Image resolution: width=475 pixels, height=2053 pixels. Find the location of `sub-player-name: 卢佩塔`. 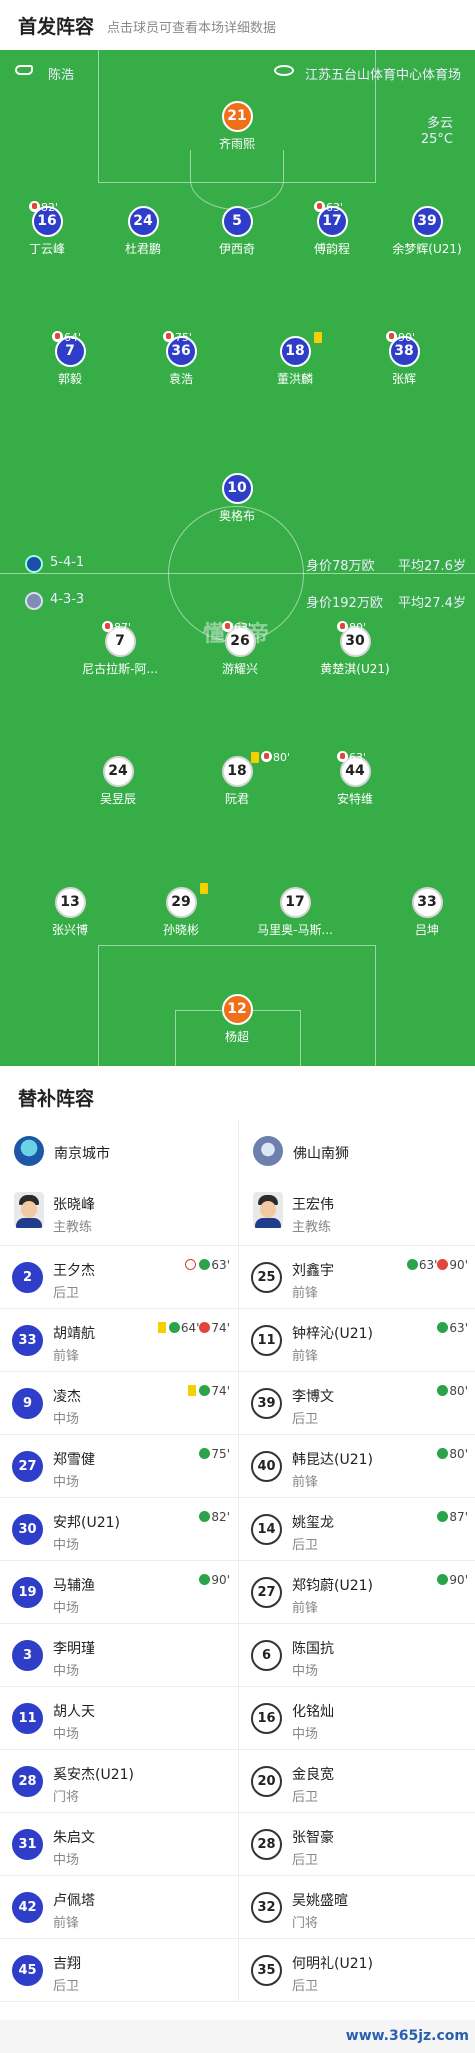

sub-player-name: 卢佩塔 is located at coordinates (74, 1901).